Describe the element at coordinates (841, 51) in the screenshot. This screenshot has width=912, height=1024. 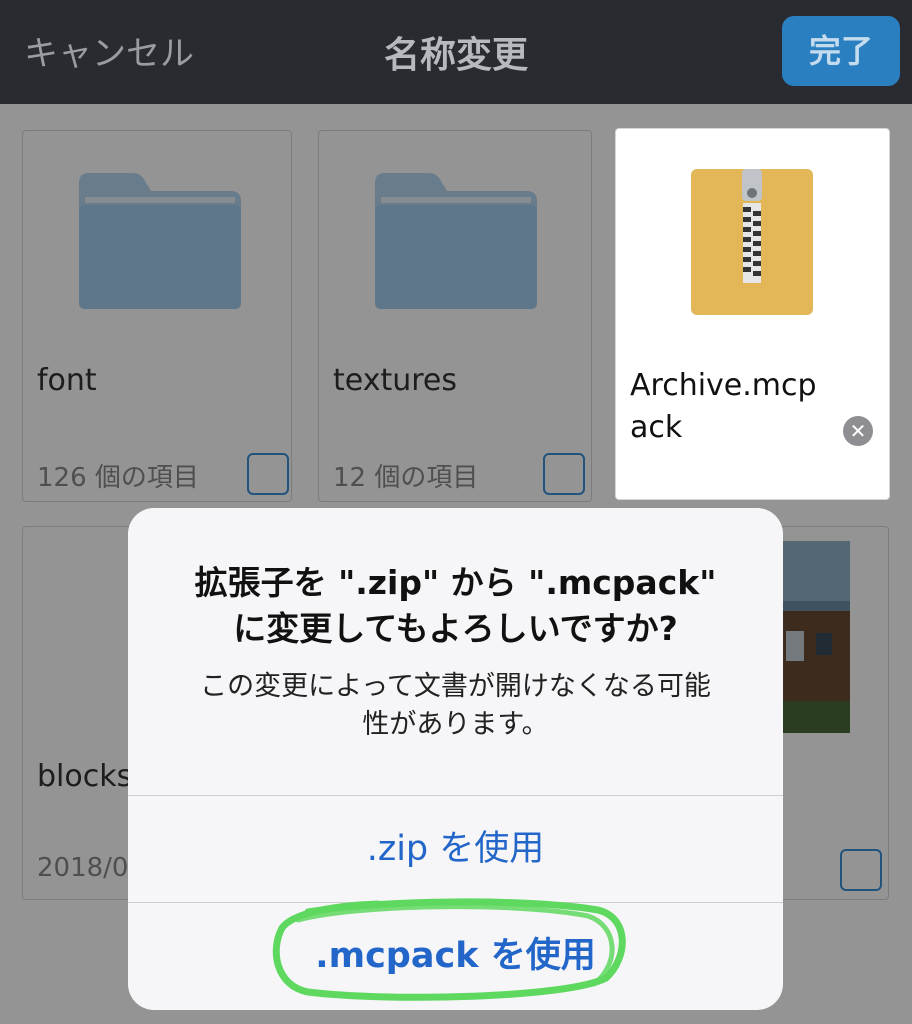
I see `done-button: 完了` at that location.